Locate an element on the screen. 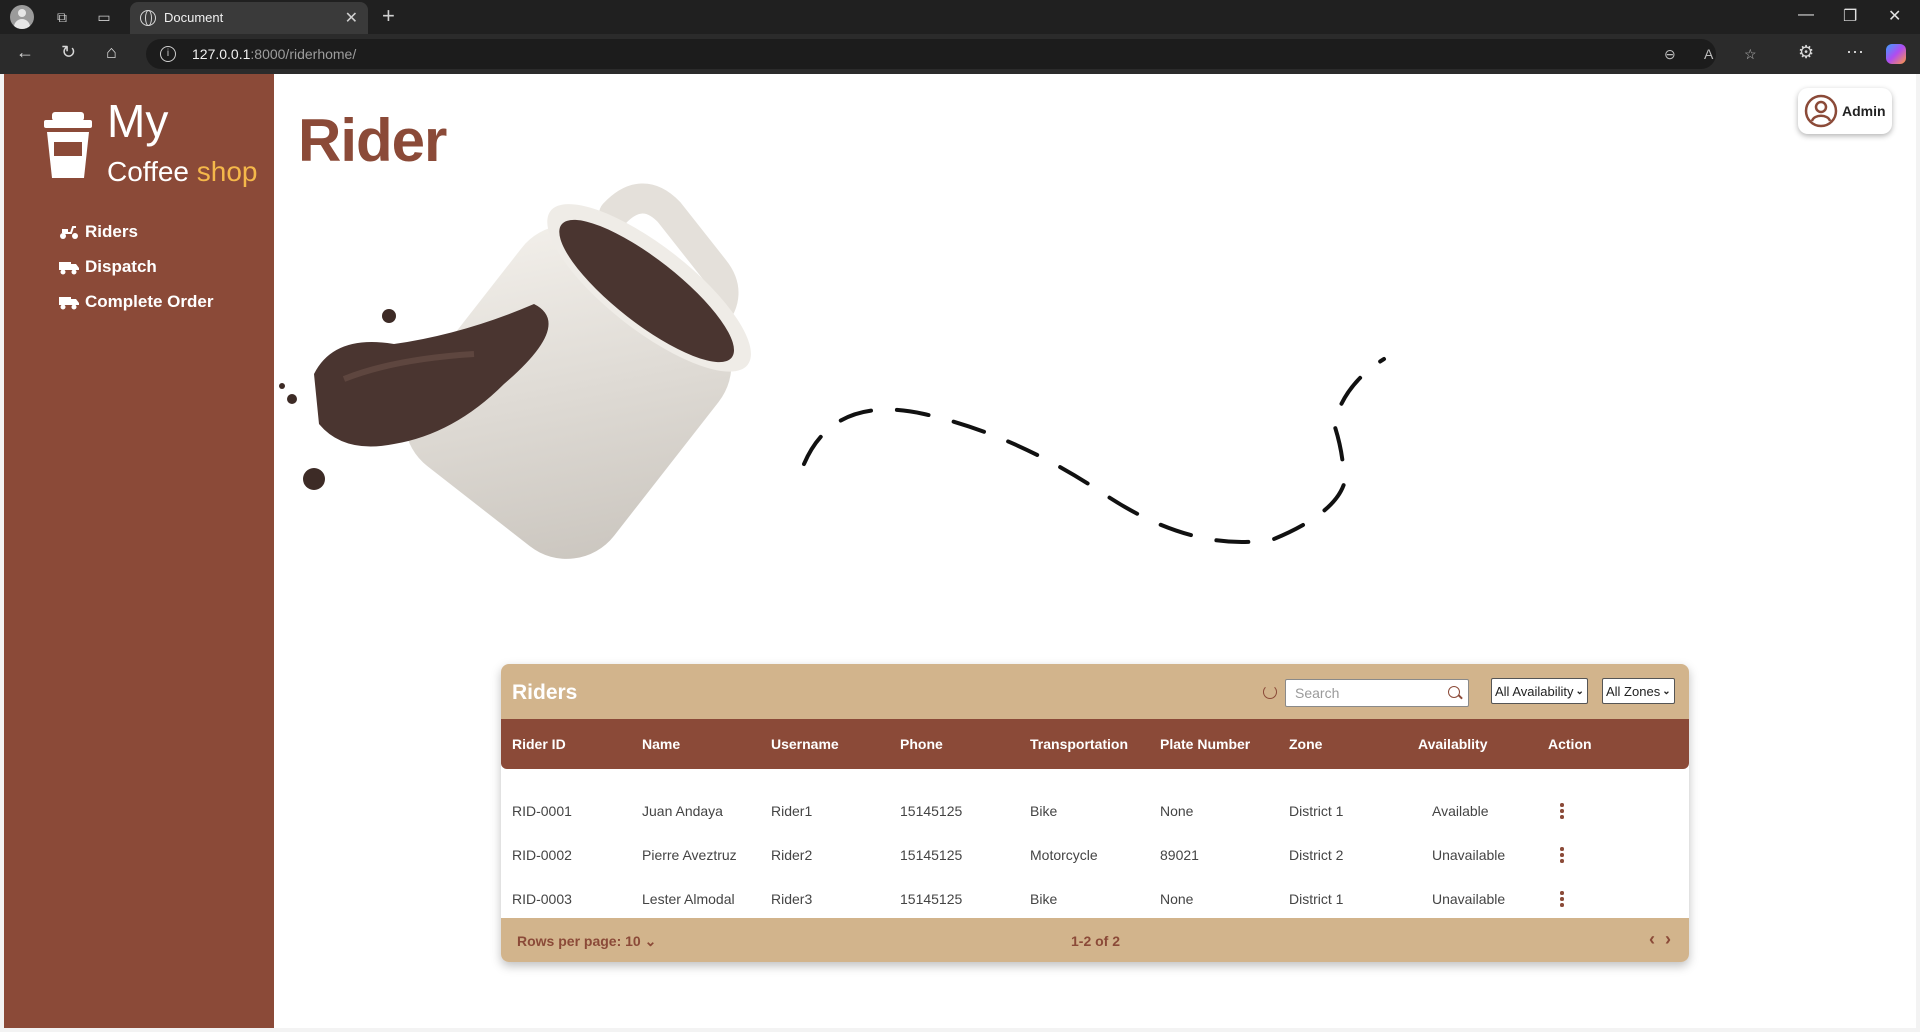 This screenshot has width=1920, height=1032. sidebar-item-riders: Riders is located at coordinates (98, 232).